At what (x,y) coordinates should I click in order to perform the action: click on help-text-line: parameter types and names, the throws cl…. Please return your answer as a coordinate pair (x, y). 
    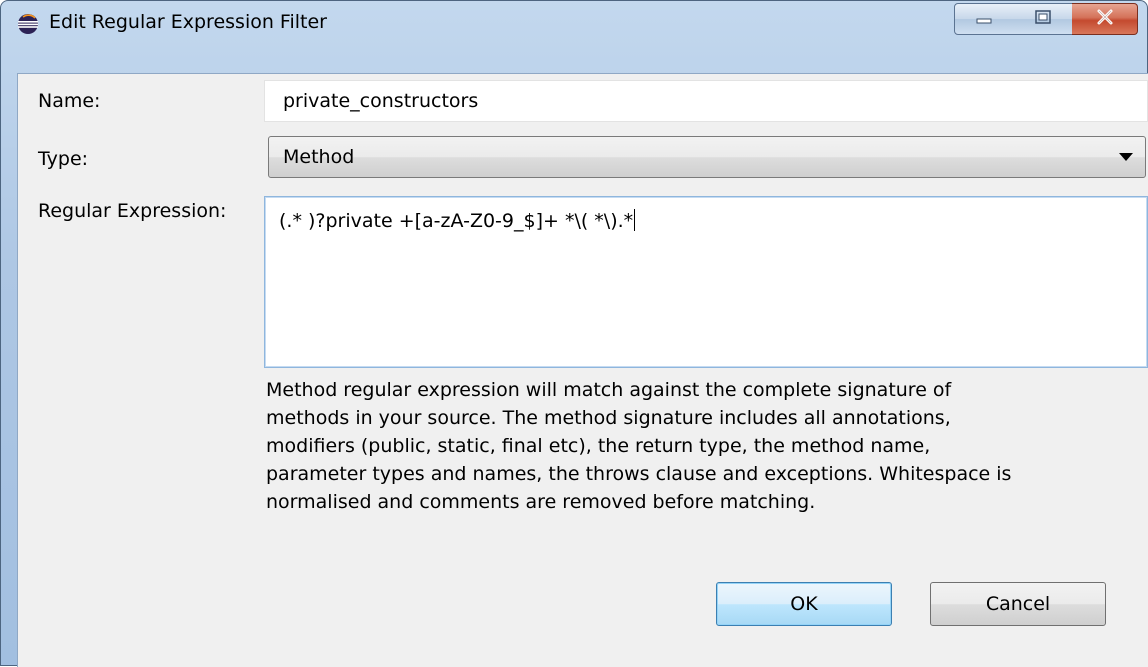
    Looking at the image, I should click on (639, 474).